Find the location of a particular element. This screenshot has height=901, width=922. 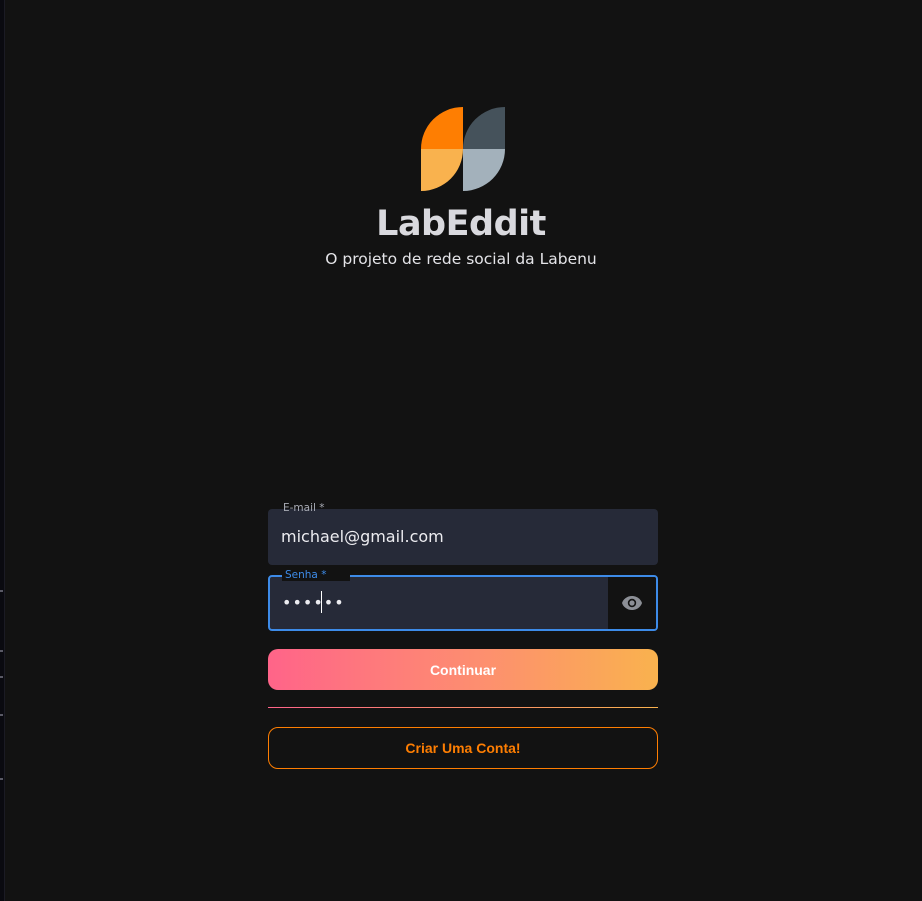

email-input is located at coordinates (439, 537).